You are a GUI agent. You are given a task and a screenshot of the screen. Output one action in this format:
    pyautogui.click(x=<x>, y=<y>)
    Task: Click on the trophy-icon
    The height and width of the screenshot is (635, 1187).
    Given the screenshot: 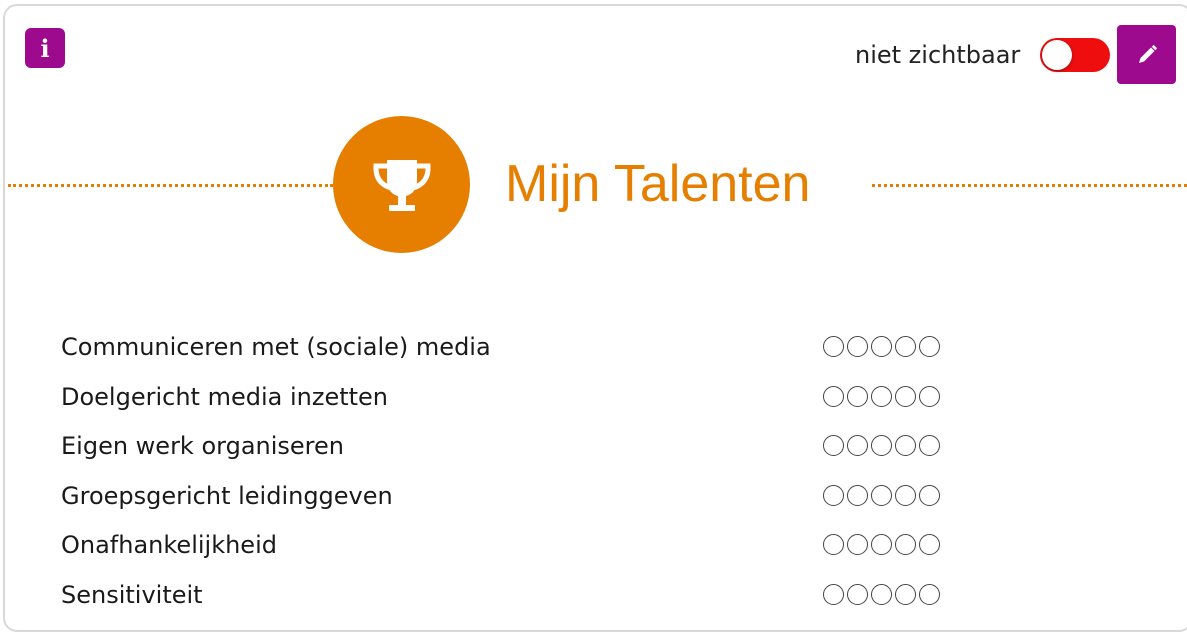 What is the action you would take?
    pyautogui.click(x=401, y=185)
    